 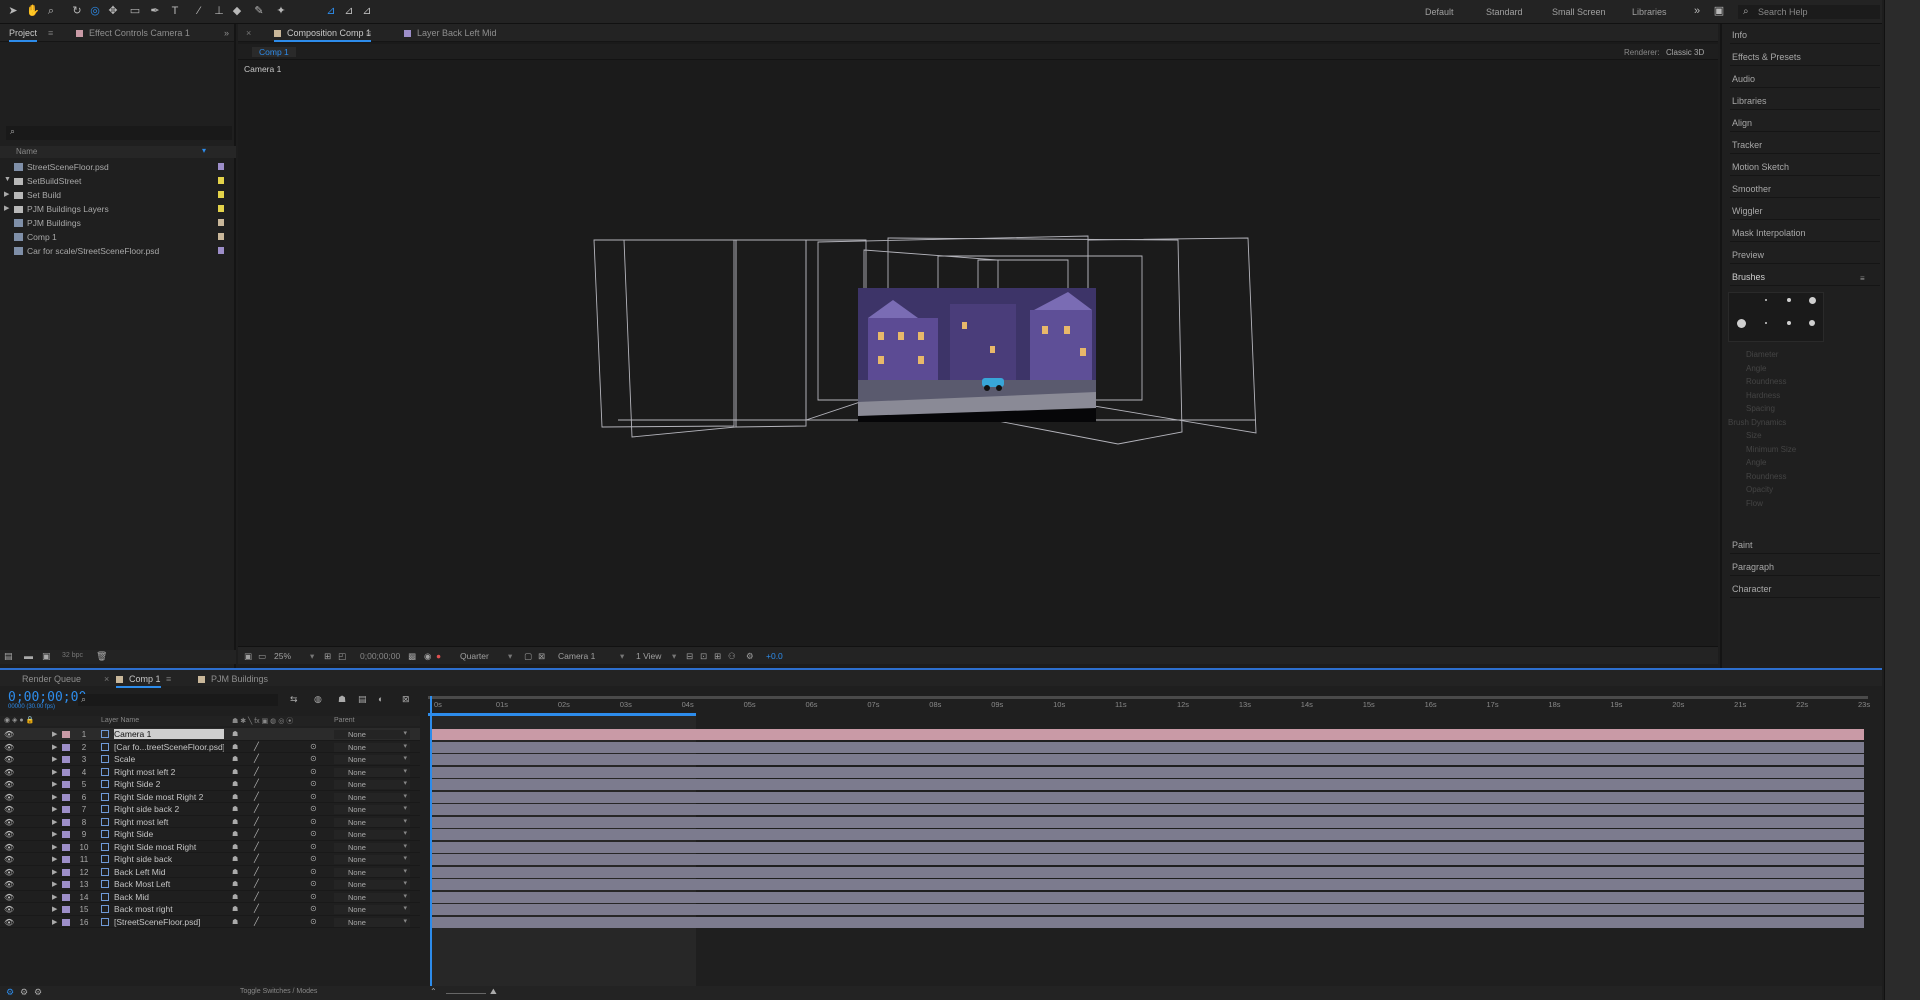 What do you see at coordinates (169, 797) in the screenshot?
I see `layer-name: Right Side most Right 2` at bounding box center [169, 797].